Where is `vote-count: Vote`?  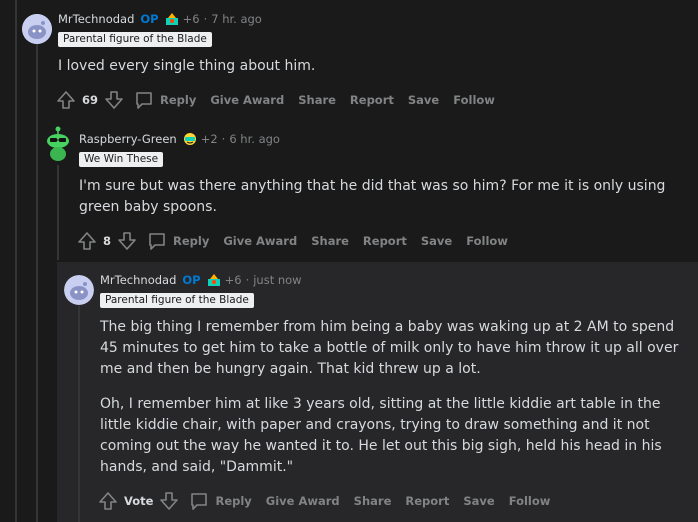
vote-count: Vote is located at coordinates (139, 501).